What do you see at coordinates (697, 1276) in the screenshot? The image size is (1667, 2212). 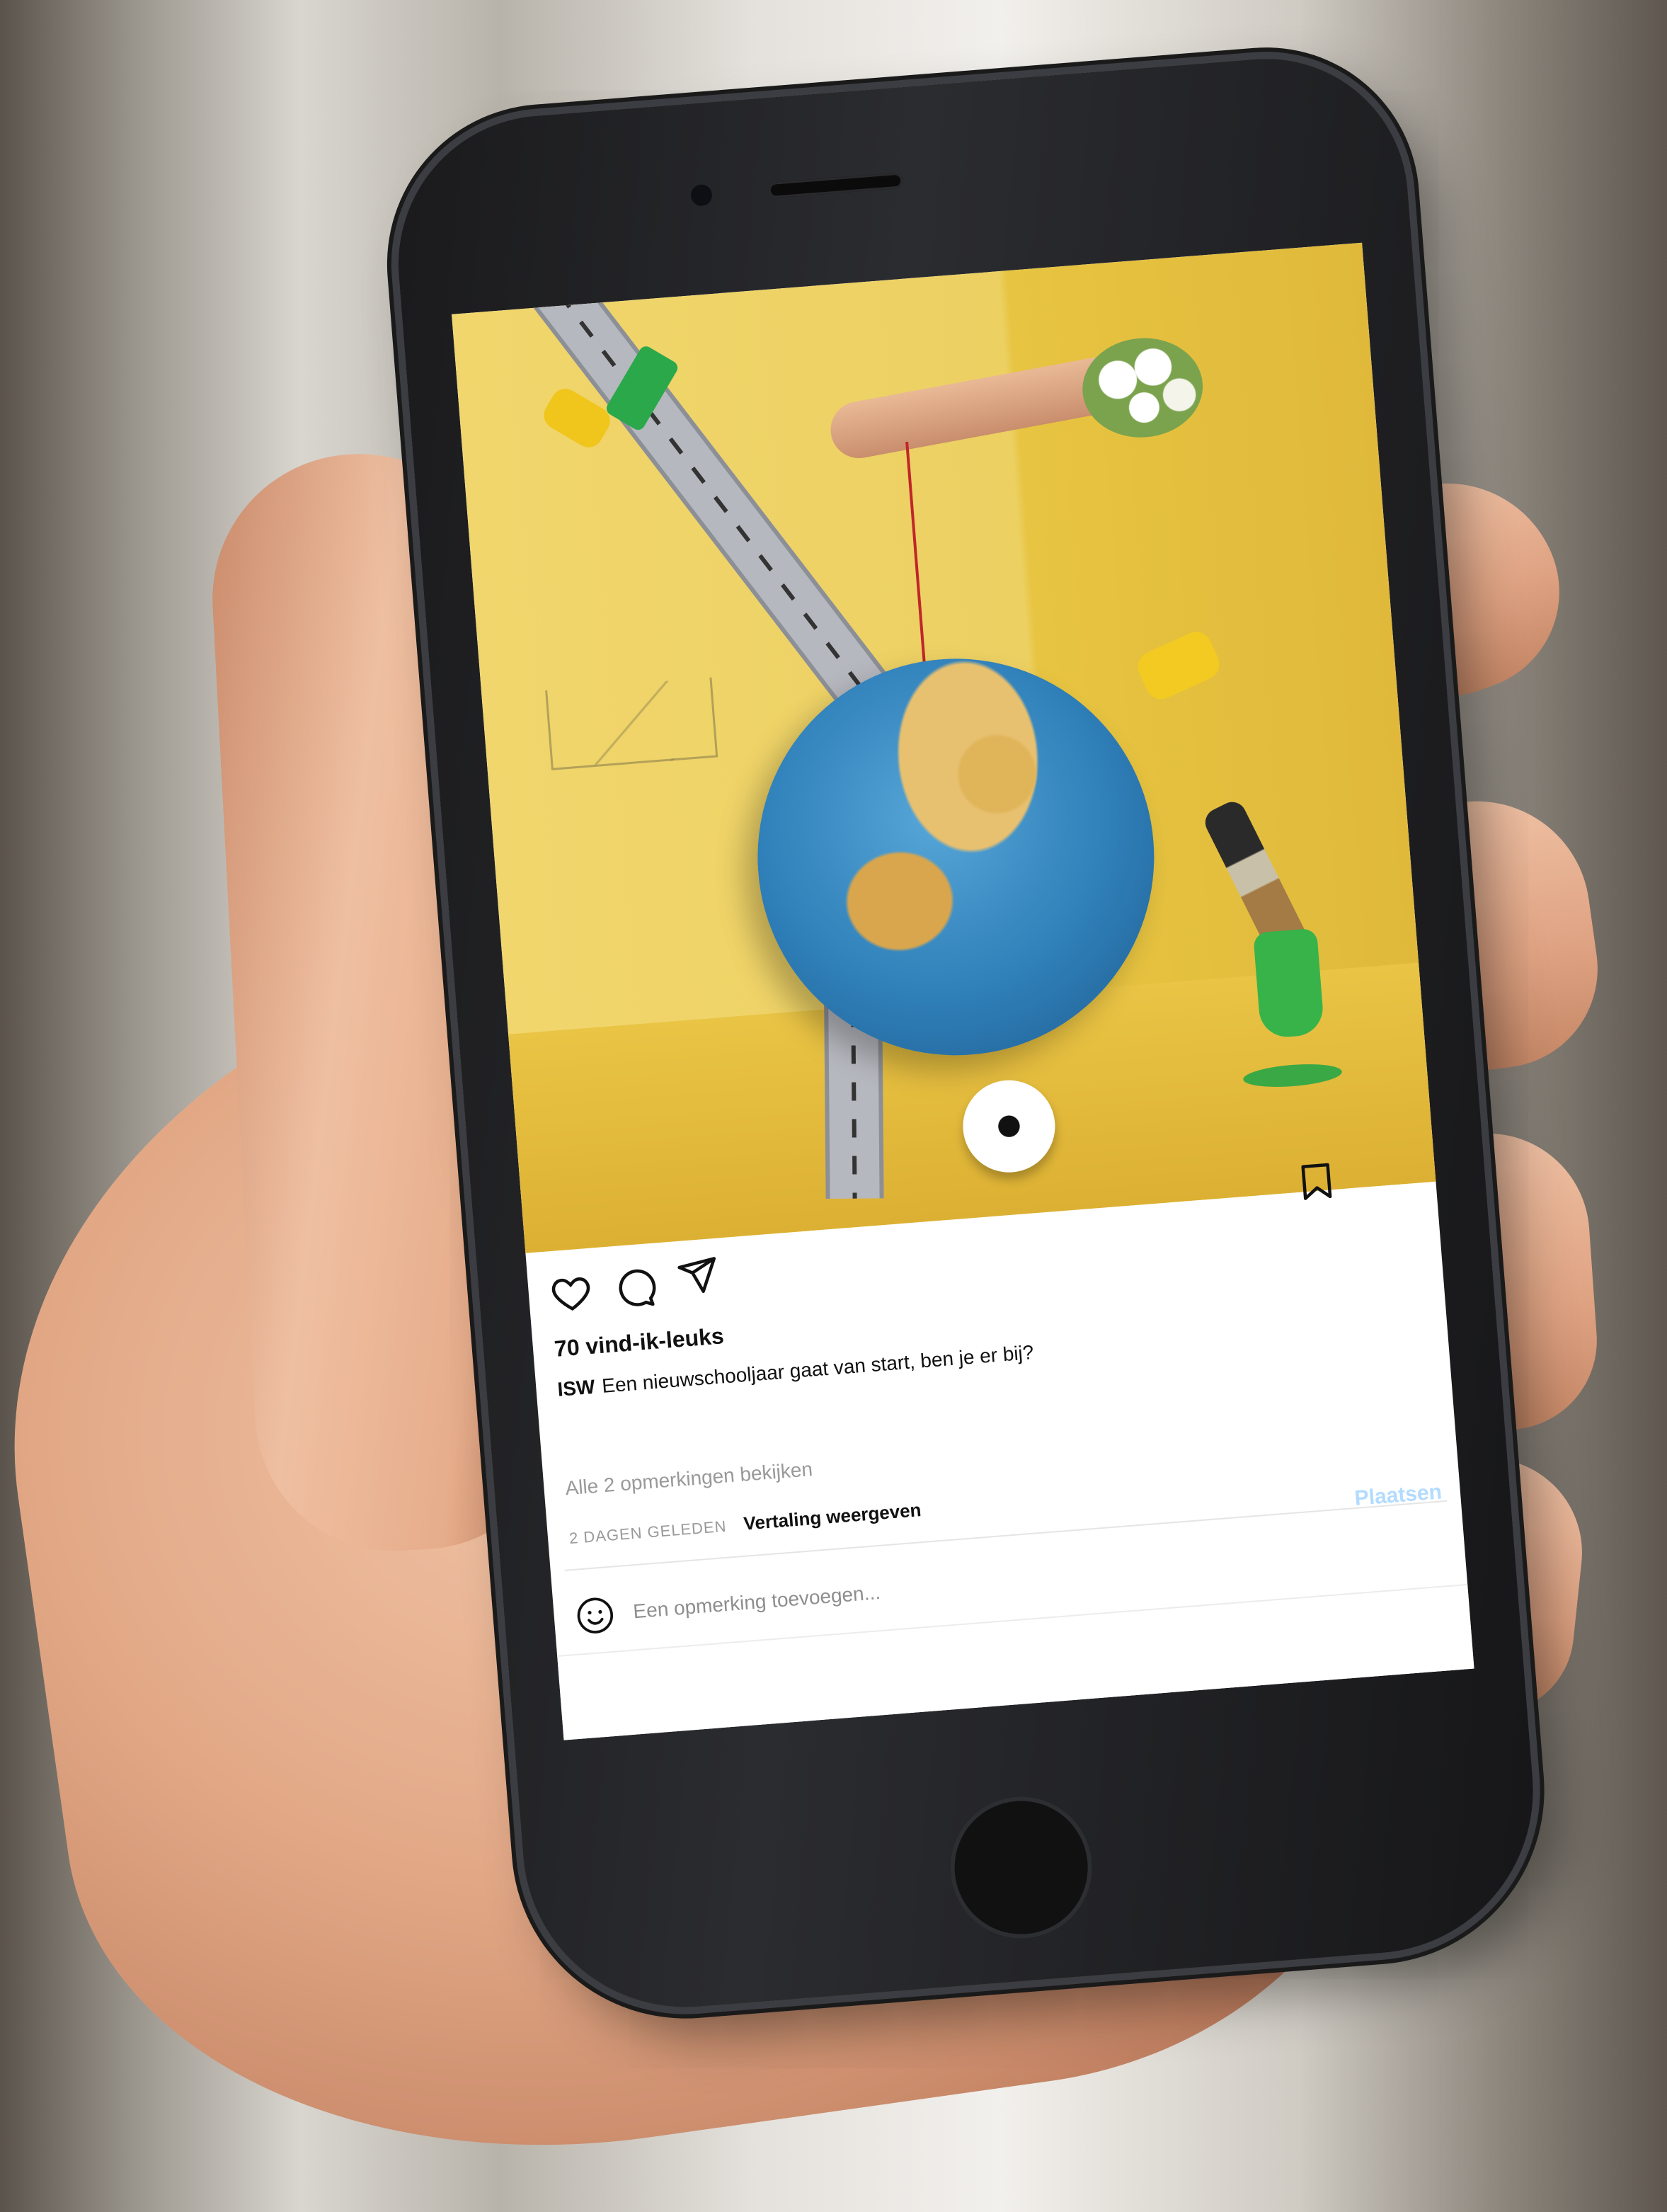 I see `send-icon` at bounding box center [697, 1276].